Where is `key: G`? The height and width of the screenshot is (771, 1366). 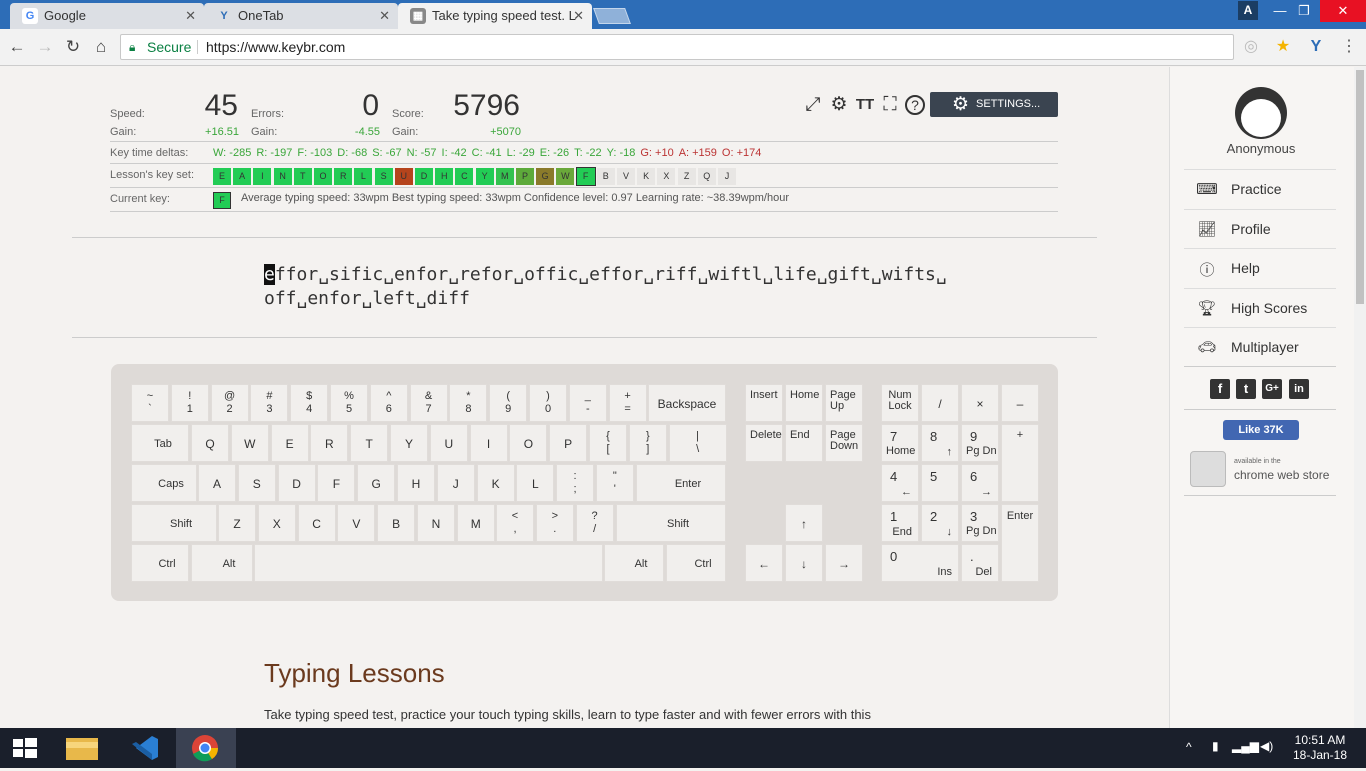
key: G is located at coordinates (376, 483).